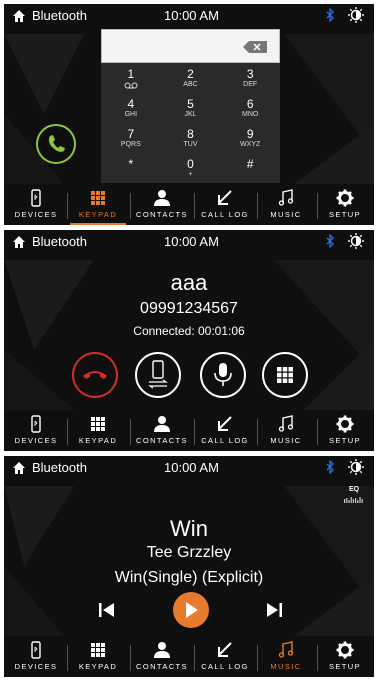  I want to click on key-6: 6 MNO, so click(250, 108).